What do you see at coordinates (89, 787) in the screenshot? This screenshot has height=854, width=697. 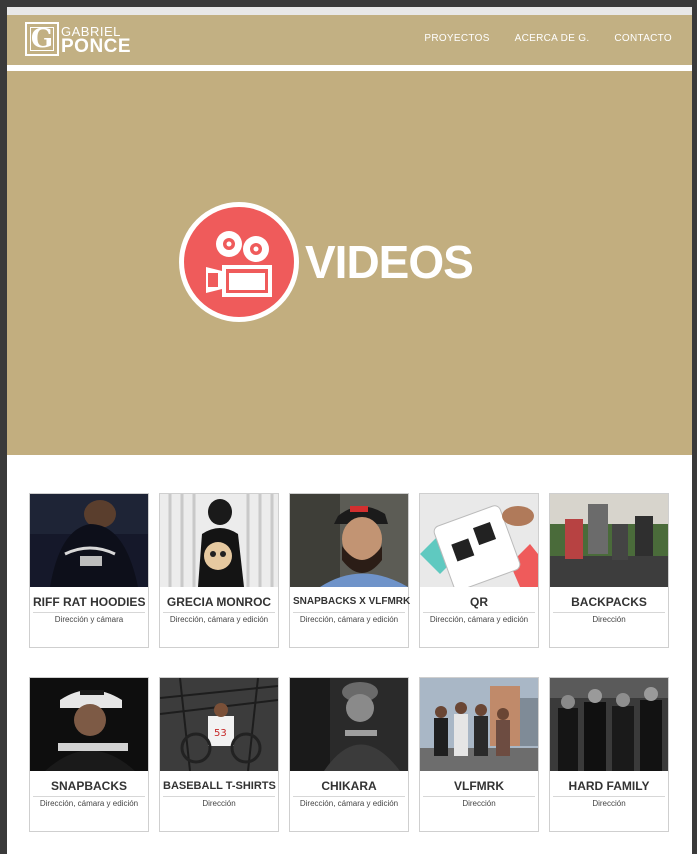 I see `project-title: SNAPBACKS` at bounding box center [89, 787].